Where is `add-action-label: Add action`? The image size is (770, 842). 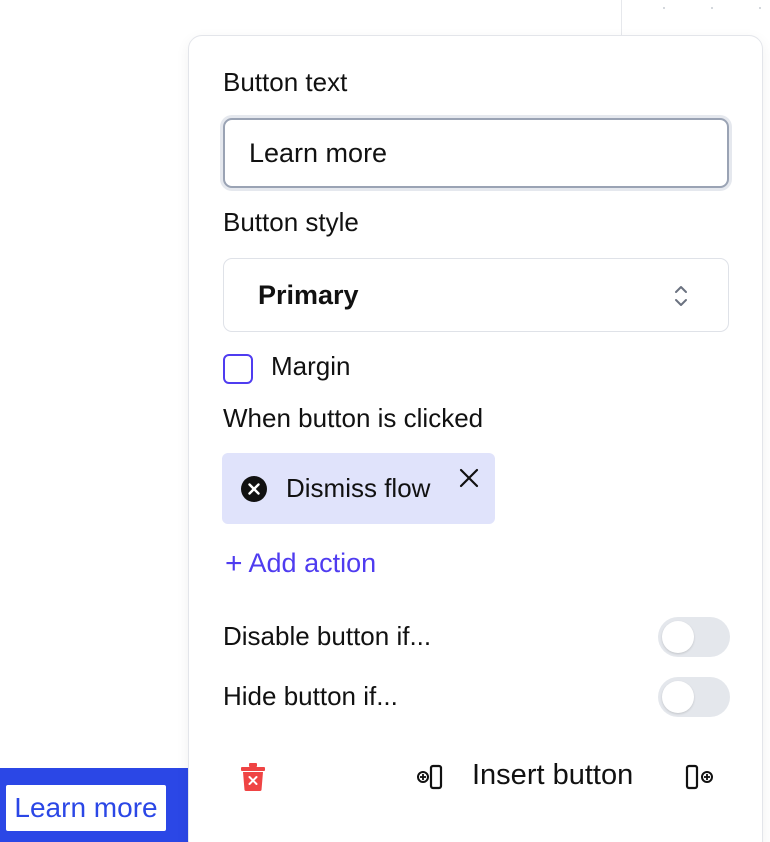
add-action-label: Add action is located at coordinates (312, 563).